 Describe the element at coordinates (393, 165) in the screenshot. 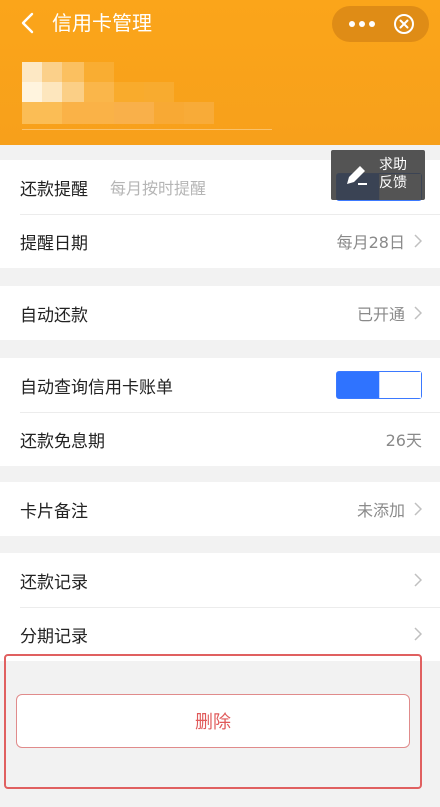

I see `help-label: 求助` at that location.